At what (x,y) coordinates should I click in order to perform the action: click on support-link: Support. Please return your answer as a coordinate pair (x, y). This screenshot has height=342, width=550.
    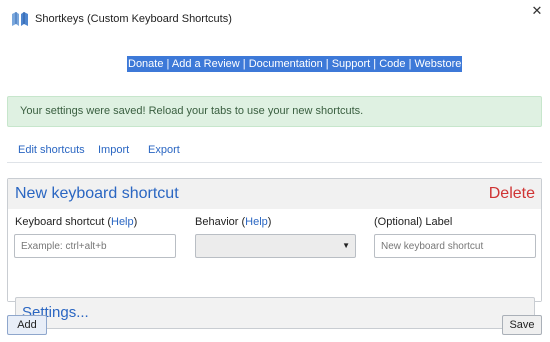
    Looking at the image, I should click on (351, 64).